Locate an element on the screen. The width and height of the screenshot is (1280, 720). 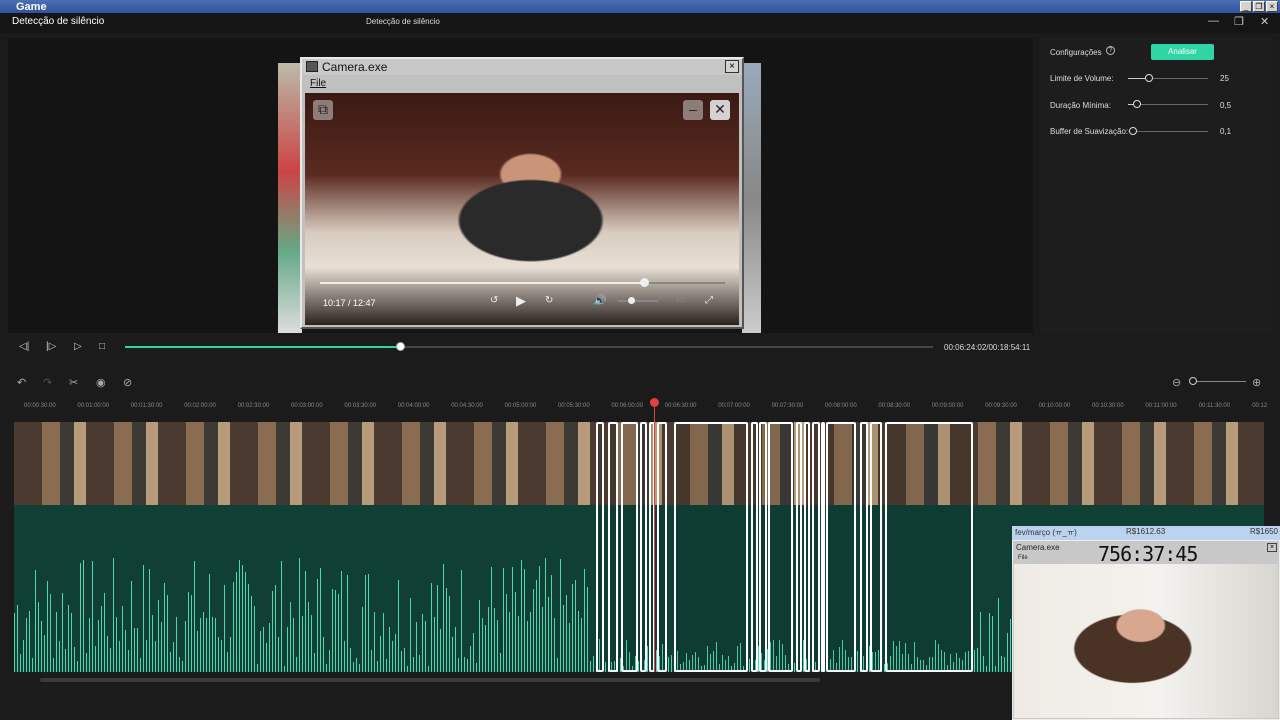
prev-frame-icon: ◁| is located at coordinates (24, 346).